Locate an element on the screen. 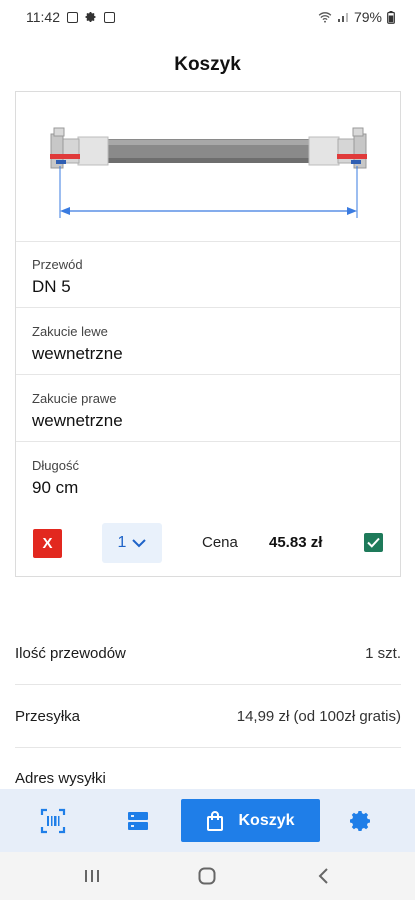 This screenshot has height=900, width=415. status-bar: 11:42 79% is located at coordinates (207, 17).